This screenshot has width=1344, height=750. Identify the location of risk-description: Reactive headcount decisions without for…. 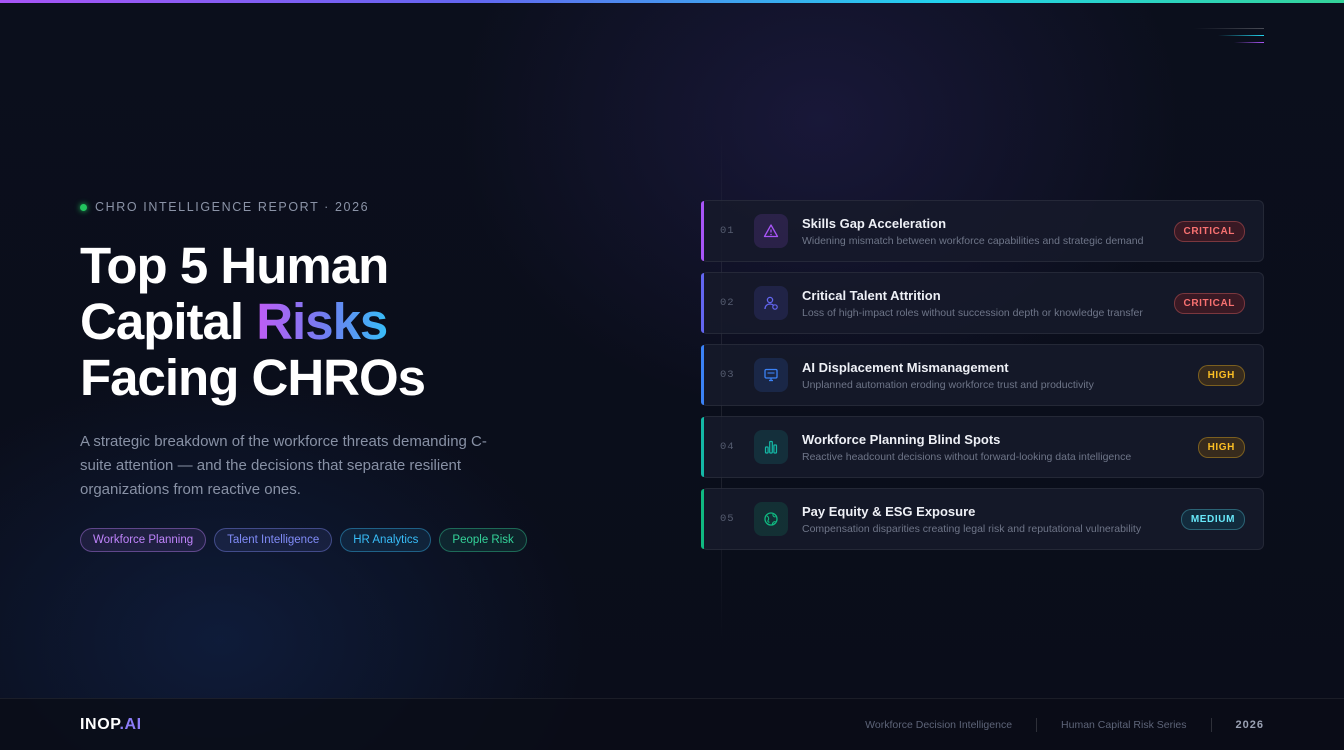
(967, 456).